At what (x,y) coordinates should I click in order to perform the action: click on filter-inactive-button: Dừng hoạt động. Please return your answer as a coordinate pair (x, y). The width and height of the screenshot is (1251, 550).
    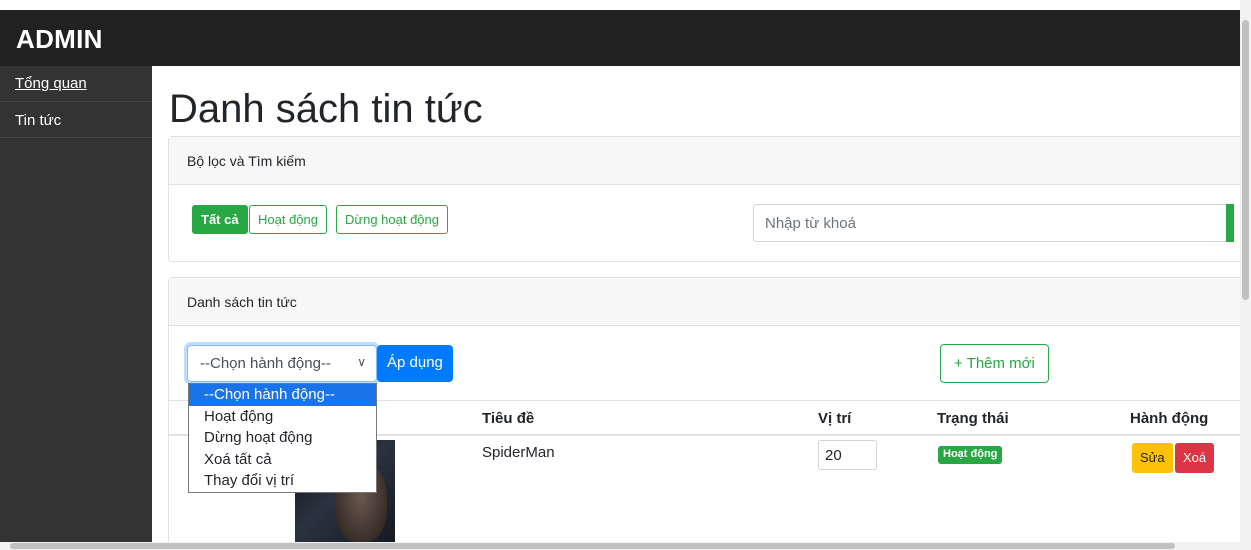
    Looking at the image, I should click on (392, 219).